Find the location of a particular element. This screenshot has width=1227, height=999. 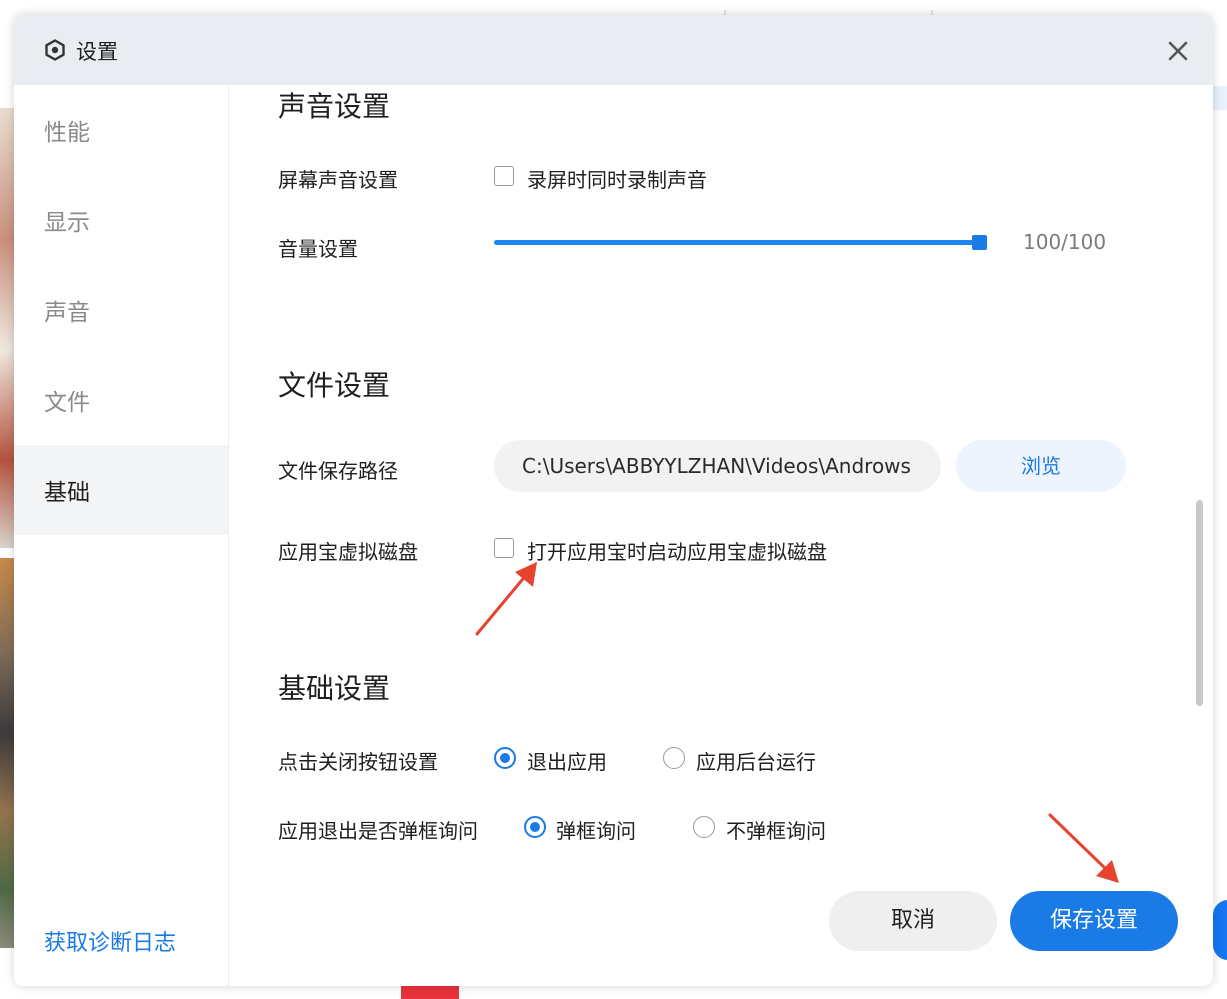

sidebar-item-label: 文件 is located at coordinates (67, 403).